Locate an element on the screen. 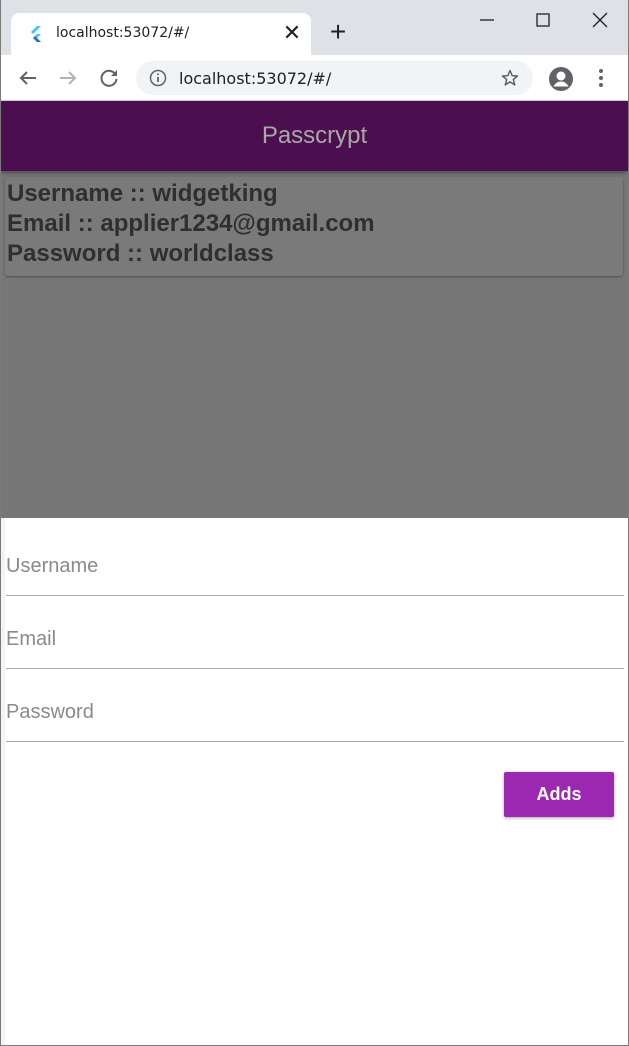 This screenshot has width=629, height=1046. back-arrow-icon is located at coordinates (28, 78).